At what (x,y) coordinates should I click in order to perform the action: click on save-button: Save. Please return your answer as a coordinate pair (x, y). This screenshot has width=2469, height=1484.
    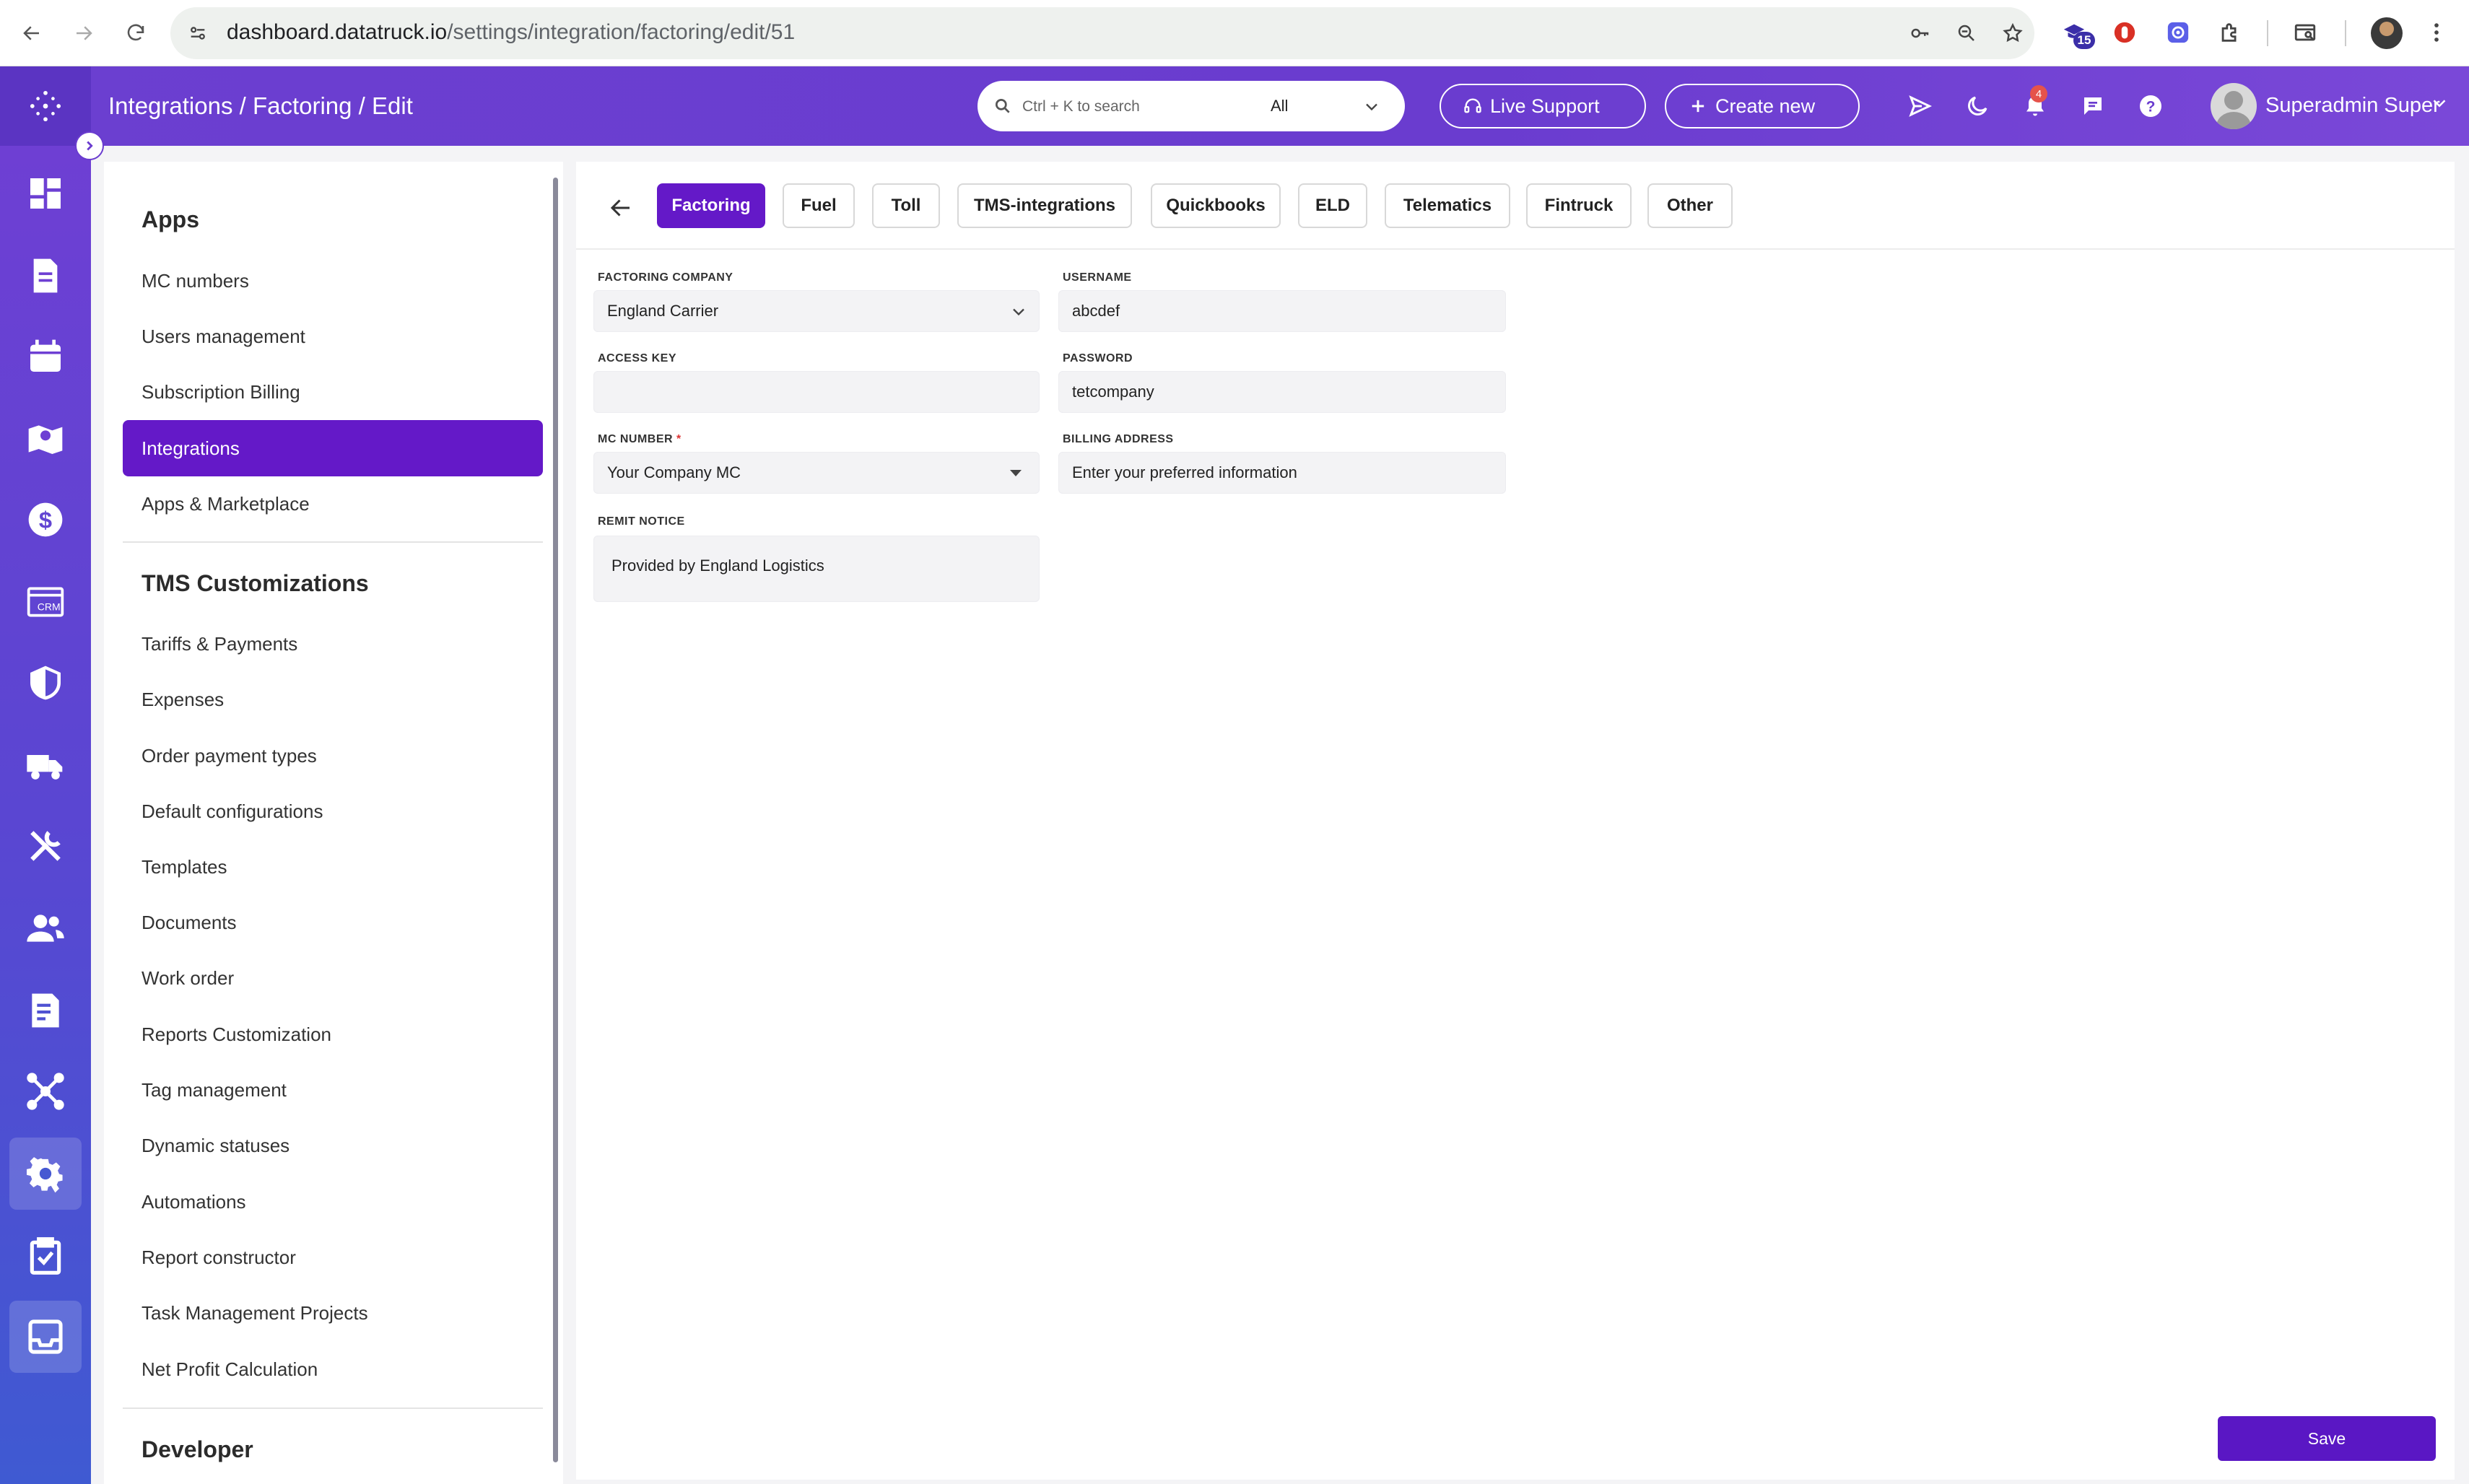
    Looking at the image, I should click on (2327, 1438).